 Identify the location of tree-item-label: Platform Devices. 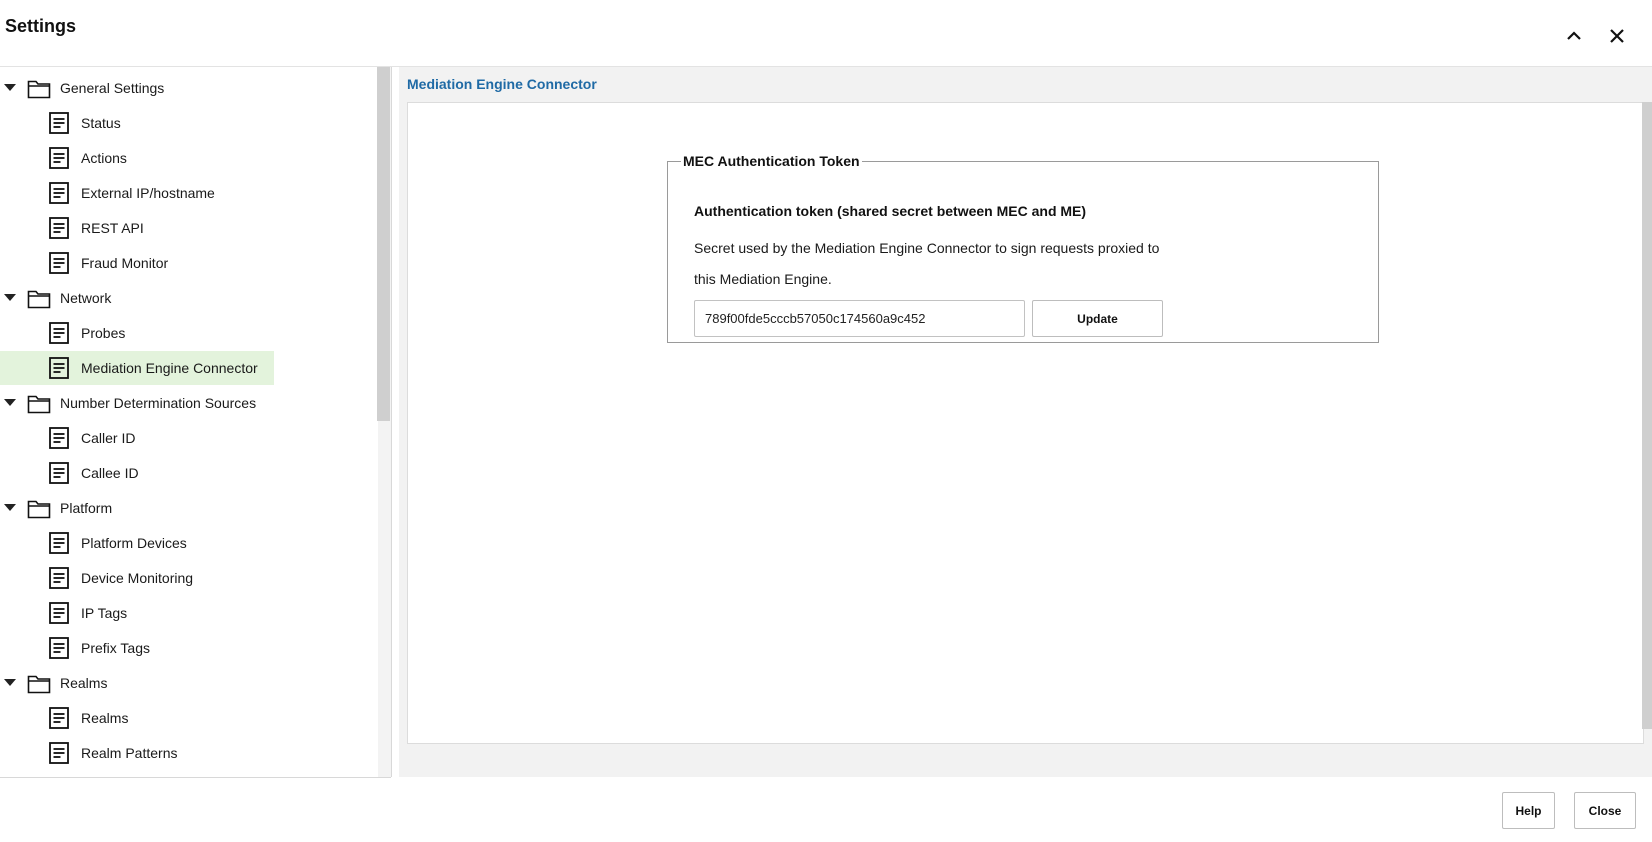
(134, 543).